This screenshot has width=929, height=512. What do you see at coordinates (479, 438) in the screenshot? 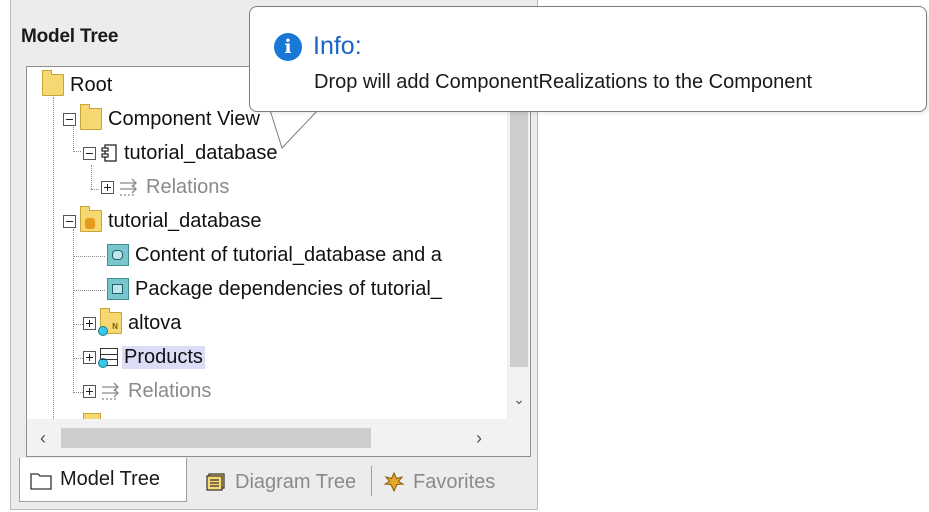
I see `scroll-right-icon: ›` at bounding box center [479, 438].